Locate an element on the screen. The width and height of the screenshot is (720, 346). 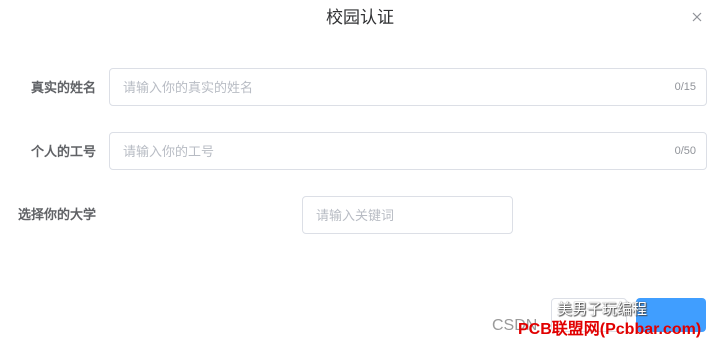
name-char-count: 0/15 is located at coordinates (685, 87).